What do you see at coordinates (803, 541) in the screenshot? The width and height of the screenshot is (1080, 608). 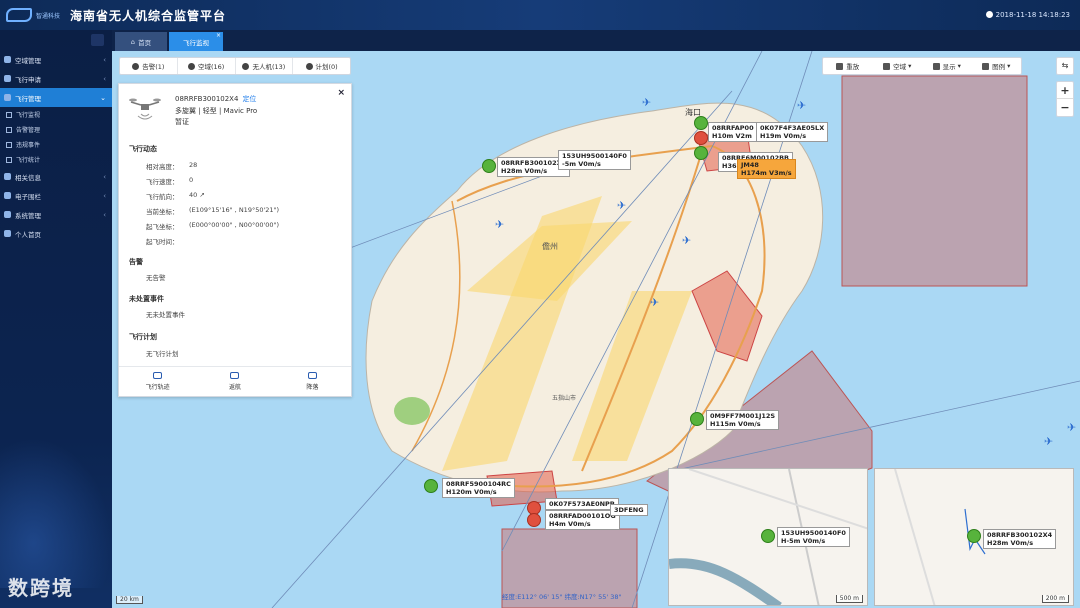 I see `drone-label-status: H-5m V0m/s` at bounding box center [803, 541].